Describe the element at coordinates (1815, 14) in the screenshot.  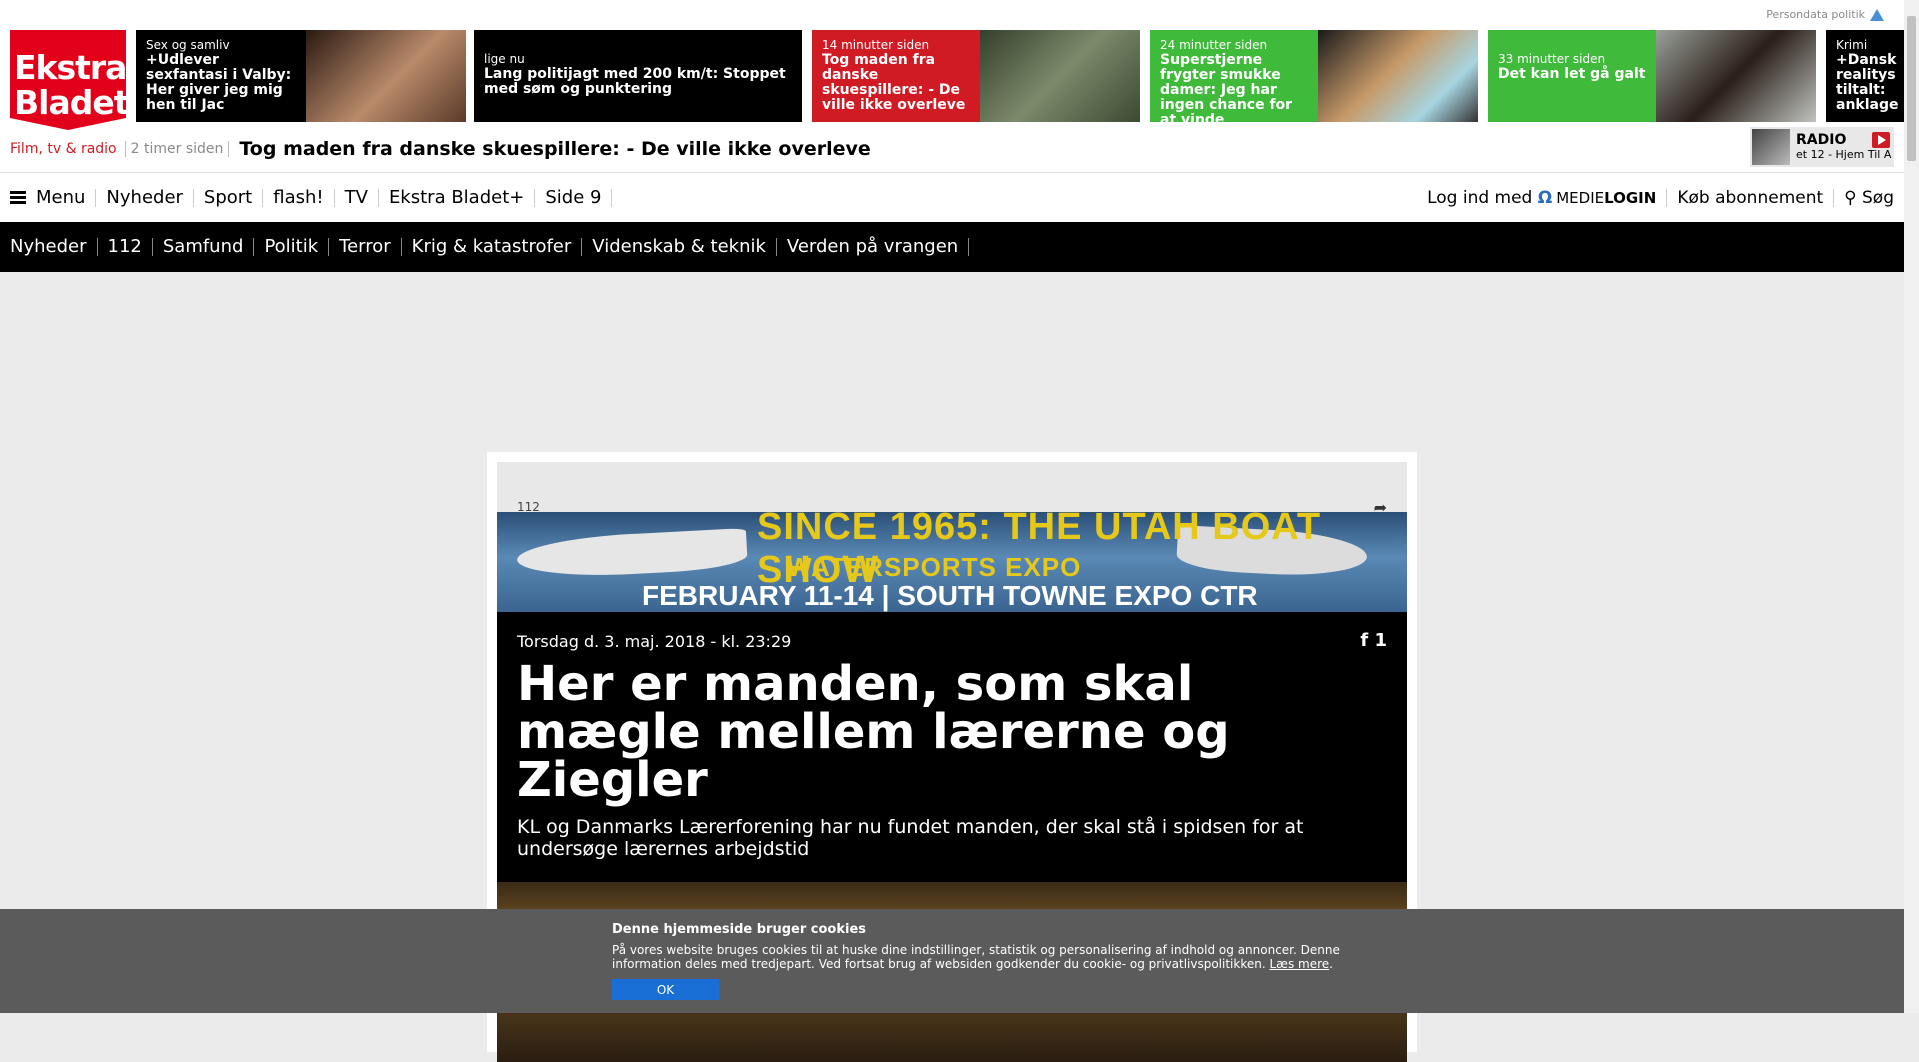
I see `persondata-label: Persondata politik` at that location.